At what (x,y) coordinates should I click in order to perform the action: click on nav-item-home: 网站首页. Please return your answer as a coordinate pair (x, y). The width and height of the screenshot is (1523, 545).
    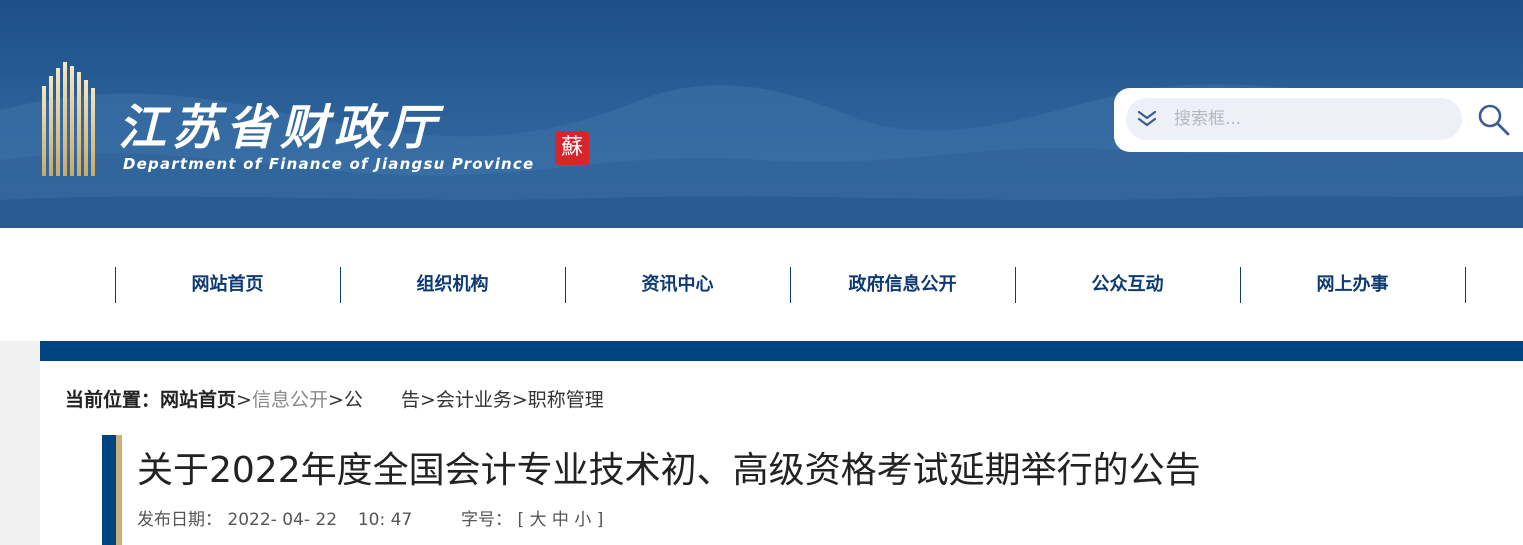
    Looking at the image, I should click on (227, 285).